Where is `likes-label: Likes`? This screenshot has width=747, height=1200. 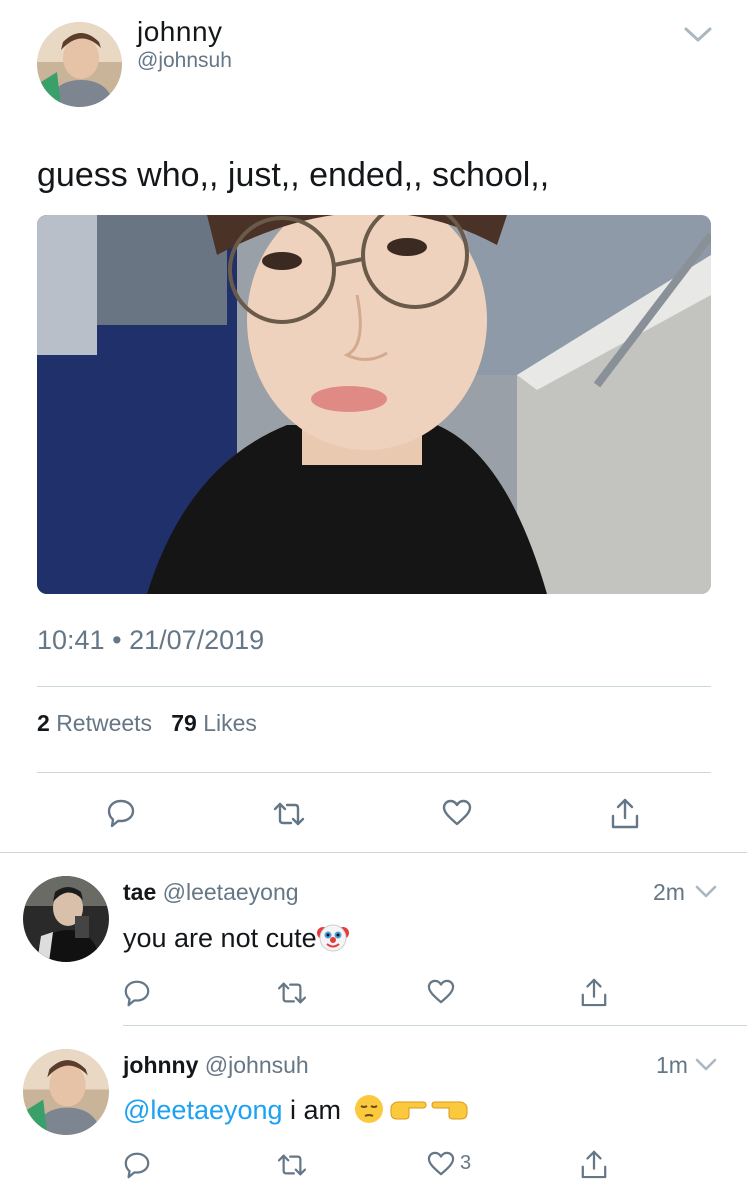
likes-label: Likes is located at coordinates (230, 723).